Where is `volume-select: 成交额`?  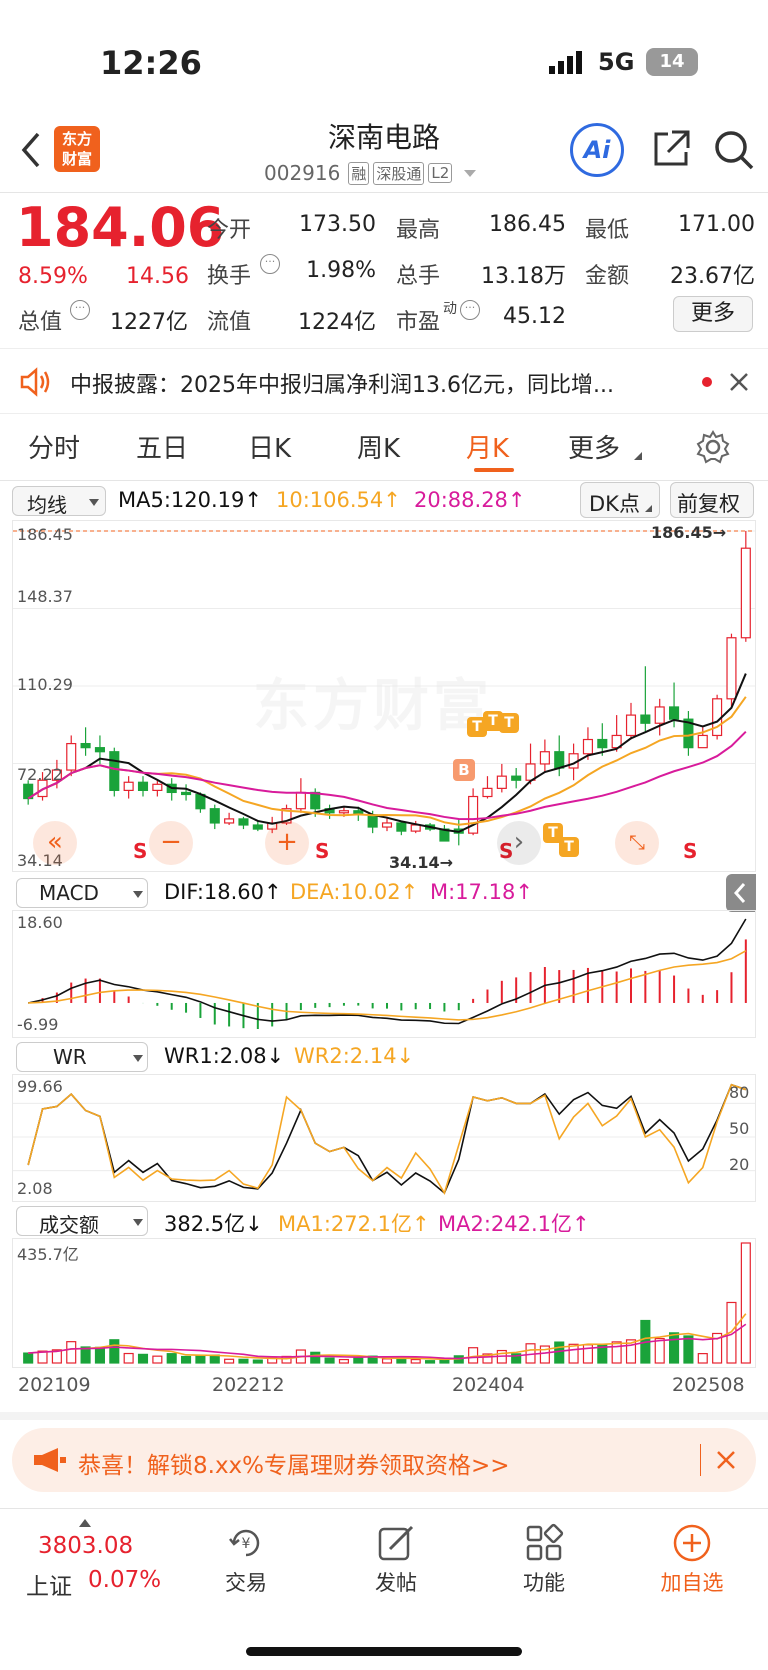 volume-select: 成交额 is located at coordinates (82, 1221).